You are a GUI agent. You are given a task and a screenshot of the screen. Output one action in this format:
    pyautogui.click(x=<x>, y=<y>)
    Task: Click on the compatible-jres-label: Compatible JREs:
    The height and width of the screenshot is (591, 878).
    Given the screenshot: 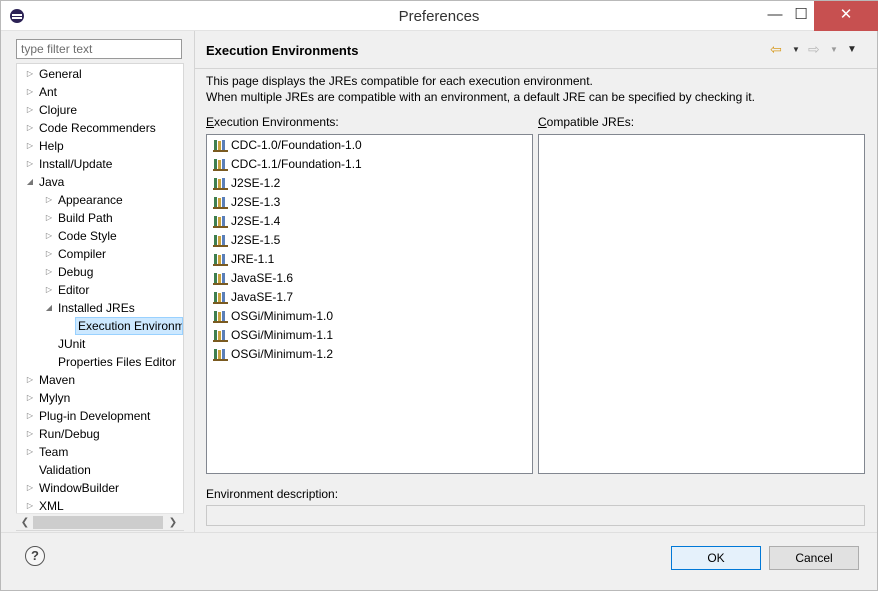 What is the action you would take?
    pyautogui.click(x=586, y=122)
    